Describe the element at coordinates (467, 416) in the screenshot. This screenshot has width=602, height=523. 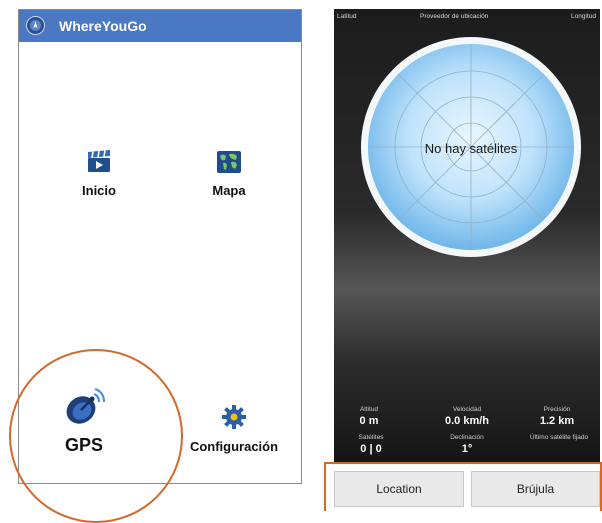
I see `stat-speed: Velocidad 0.0 km/h` at that location.